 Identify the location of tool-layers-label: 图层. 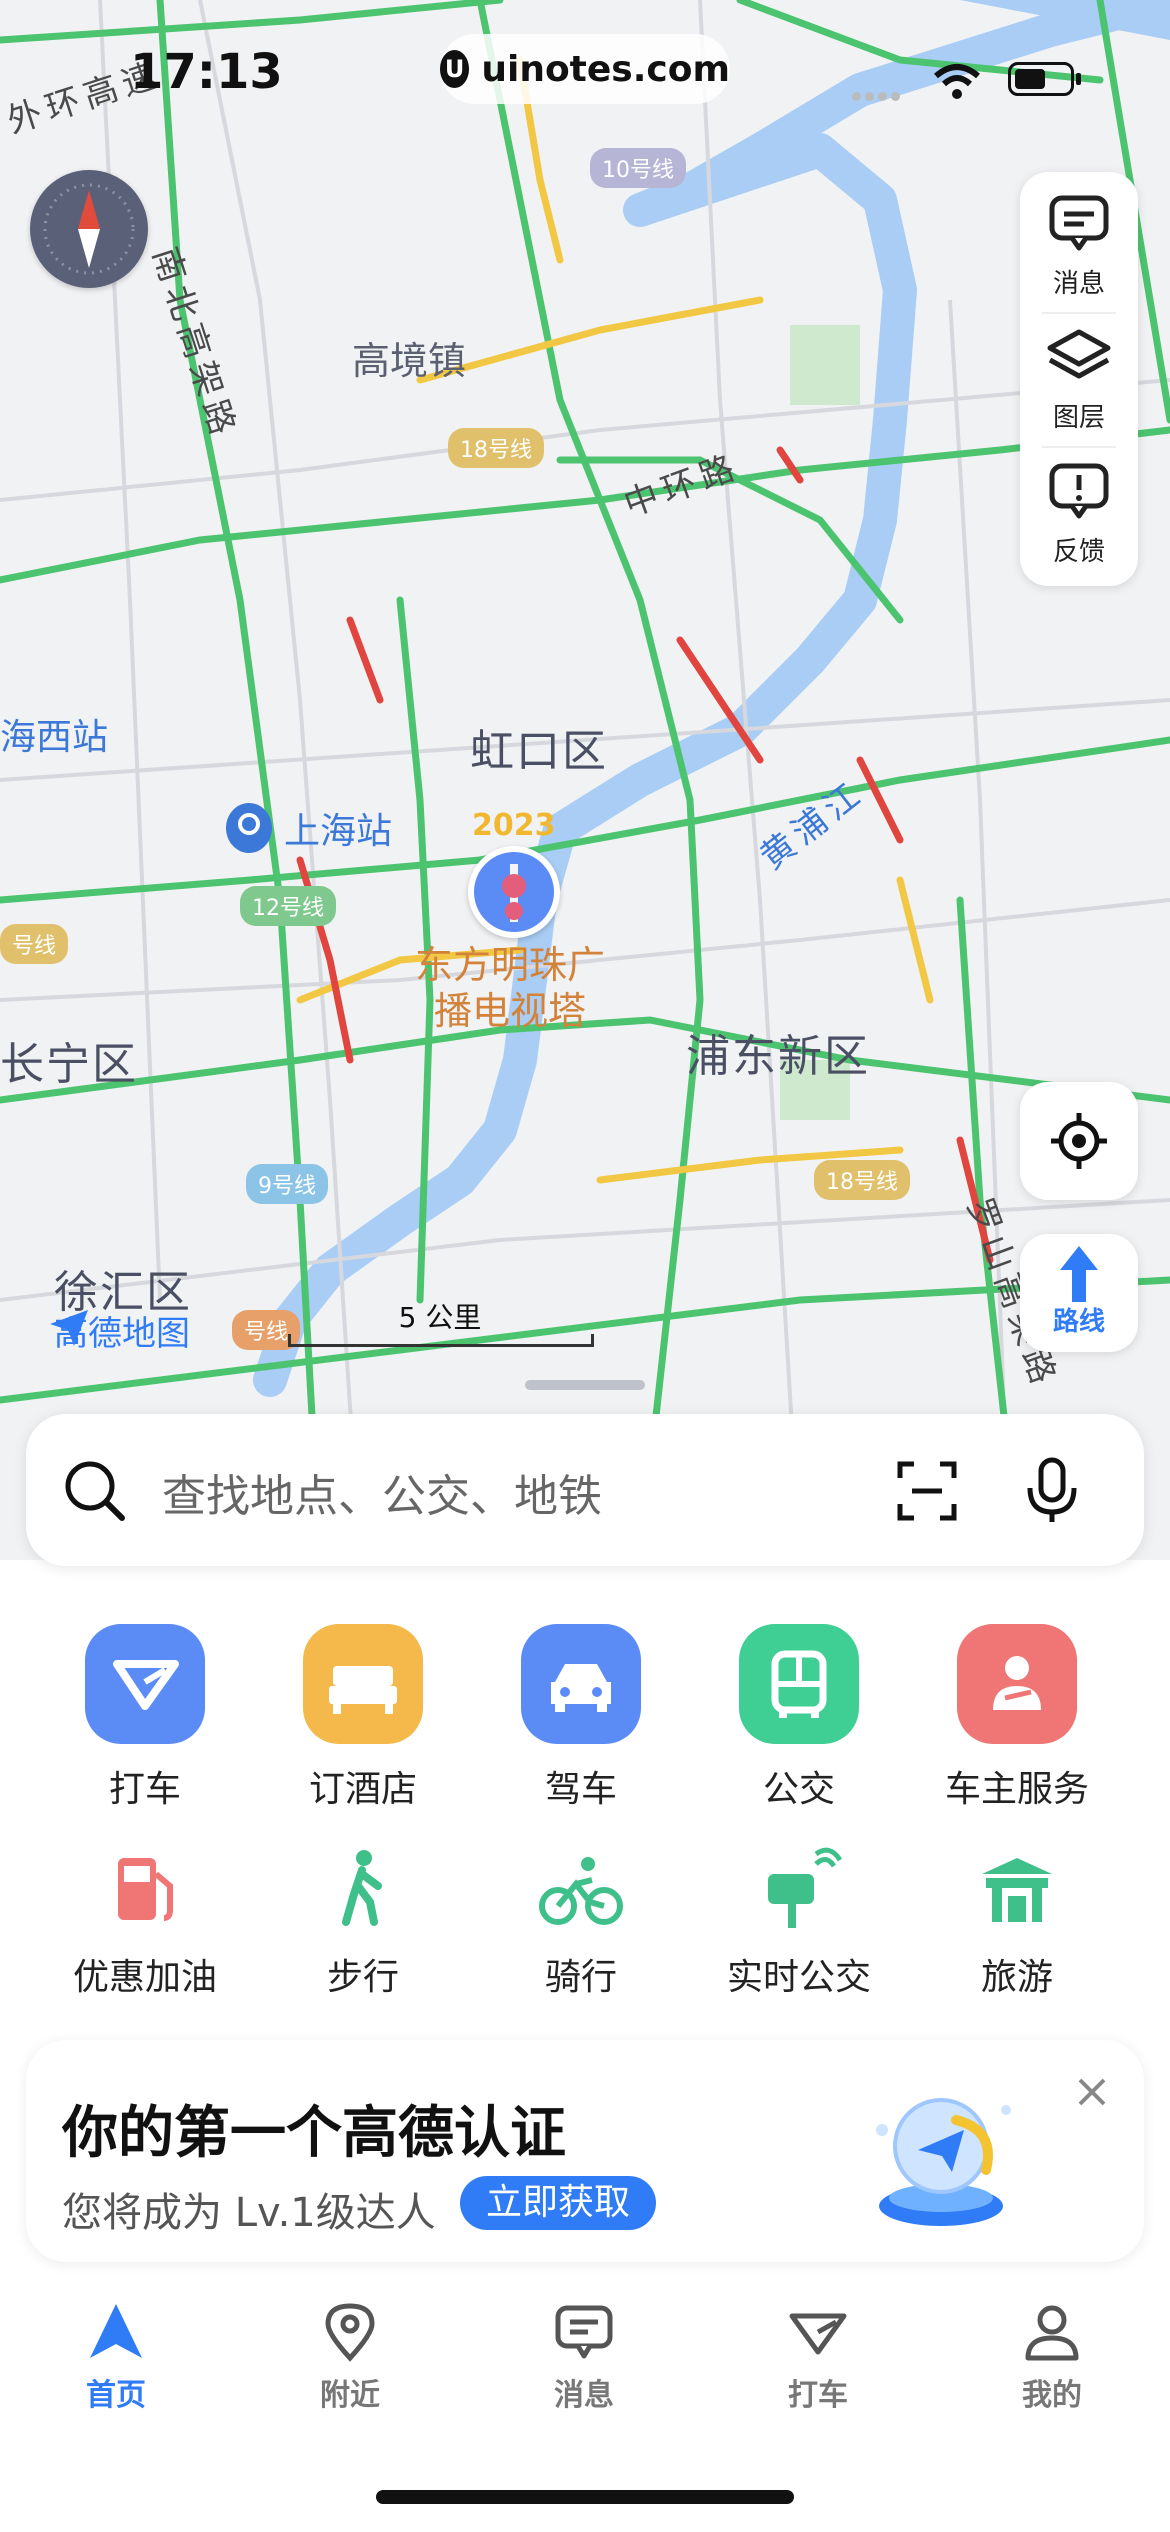
(1078, 418).